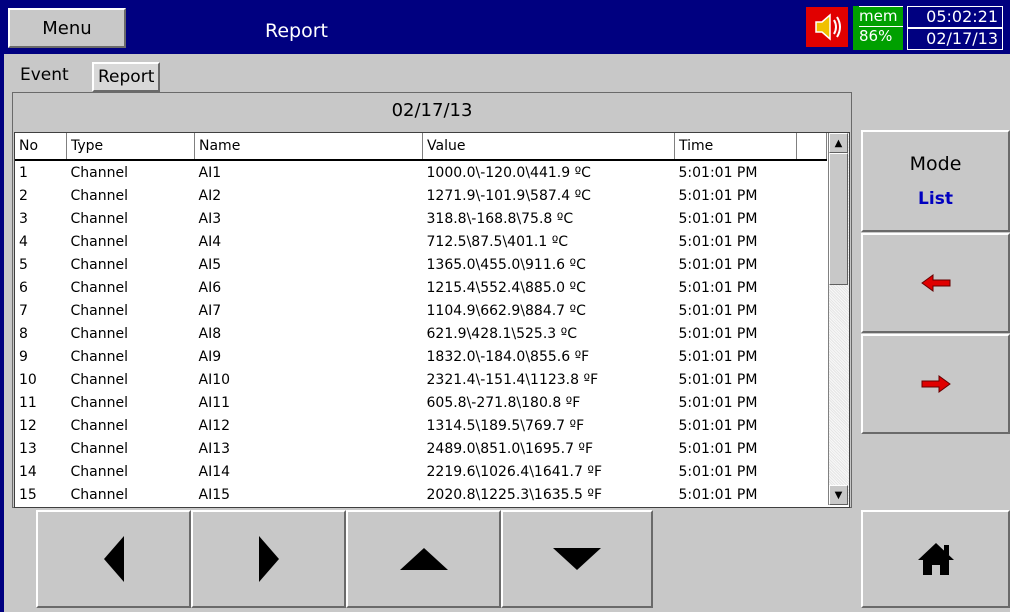 Image resolution: width=1010 pixels, height=612 pixels. I want to click on vertical-scrollbar: ▲ ▼, so click(838, 319).